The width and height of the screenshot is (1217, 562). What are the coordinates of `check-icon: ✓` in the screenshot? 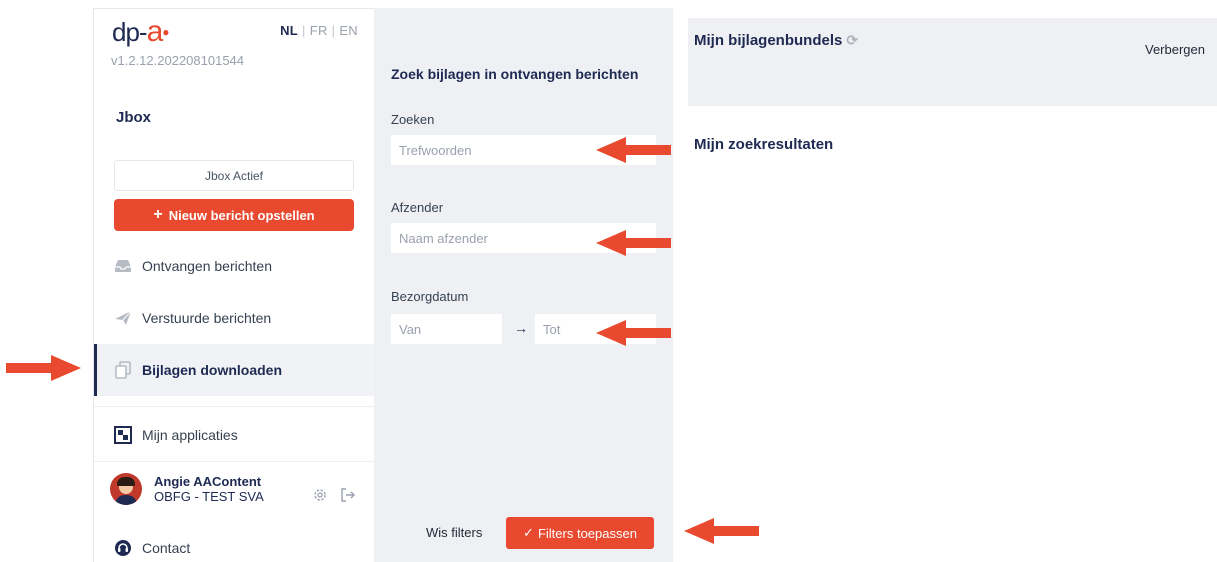 It's located at (528, 532).